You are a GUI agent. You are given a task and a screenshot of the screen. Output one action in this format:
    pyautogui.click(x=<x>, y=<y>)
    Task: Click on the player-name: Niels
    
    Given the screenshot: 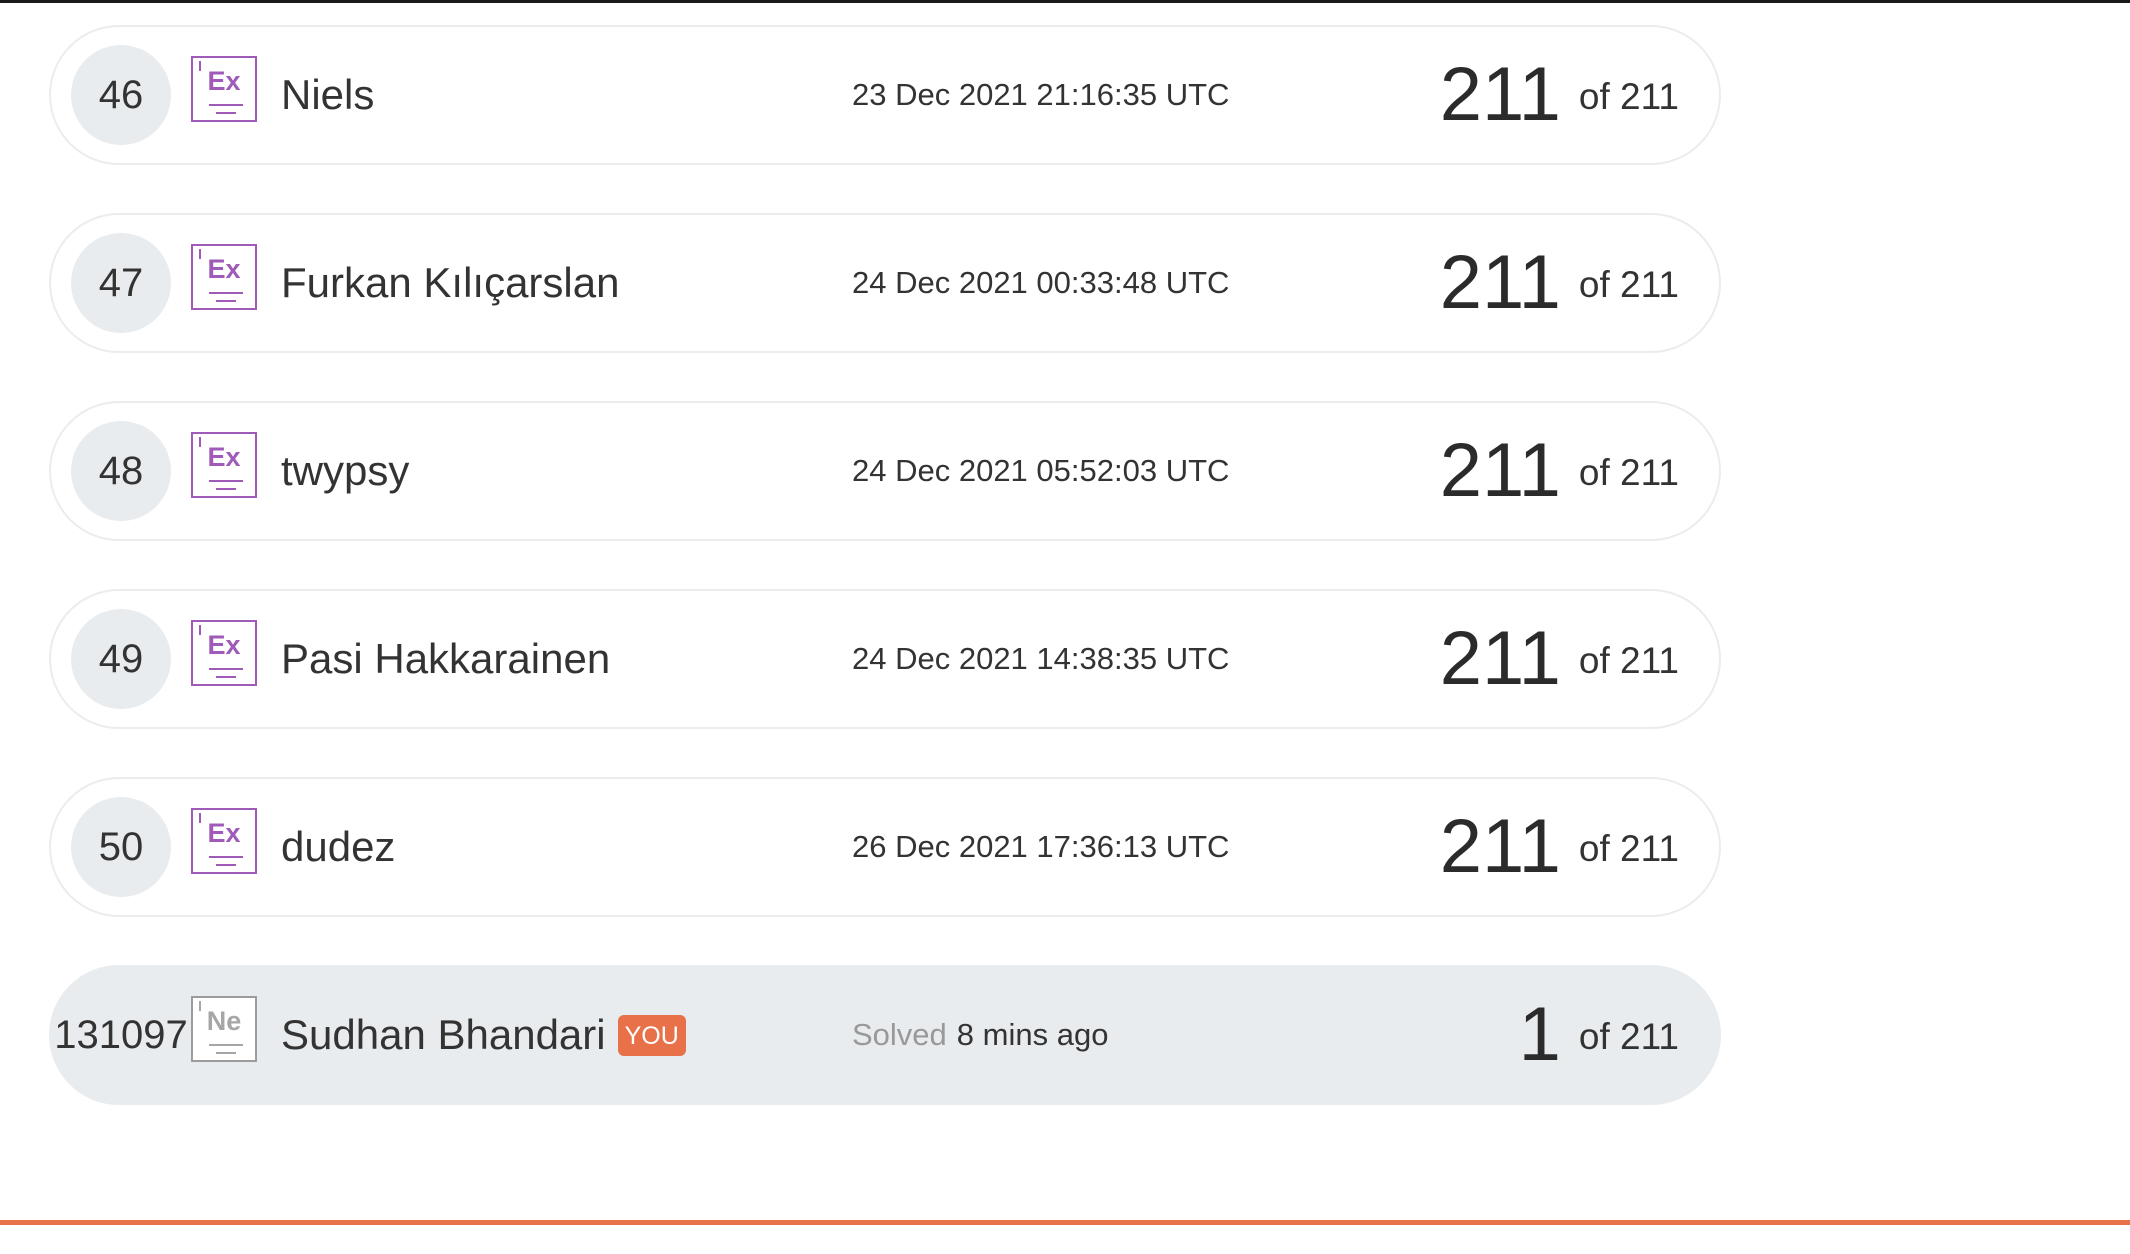 What is the action you would take?
    pyautogui.click(x=327, y=95)
    